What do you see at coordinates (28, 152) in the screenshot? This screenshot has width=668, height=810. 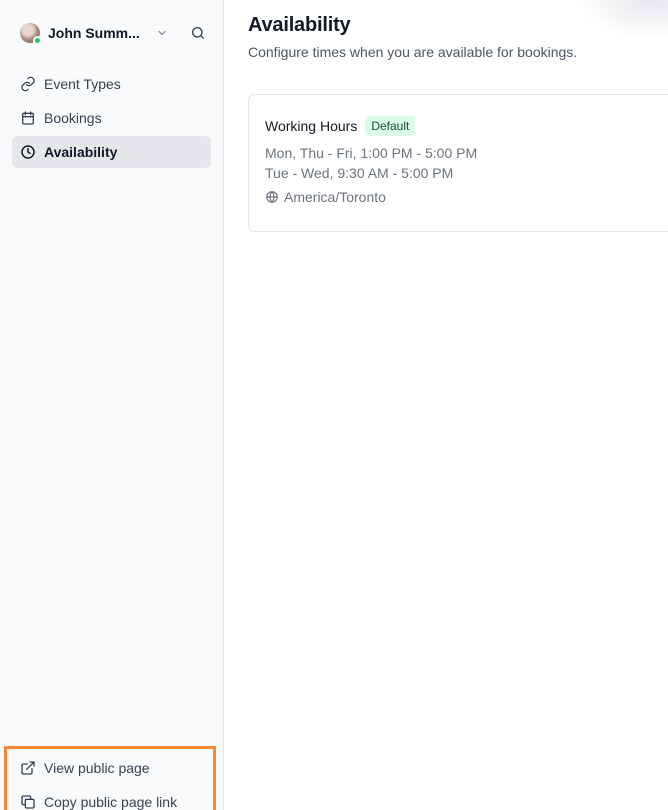 I see `clock-icon` at bounding box center [28, 152].